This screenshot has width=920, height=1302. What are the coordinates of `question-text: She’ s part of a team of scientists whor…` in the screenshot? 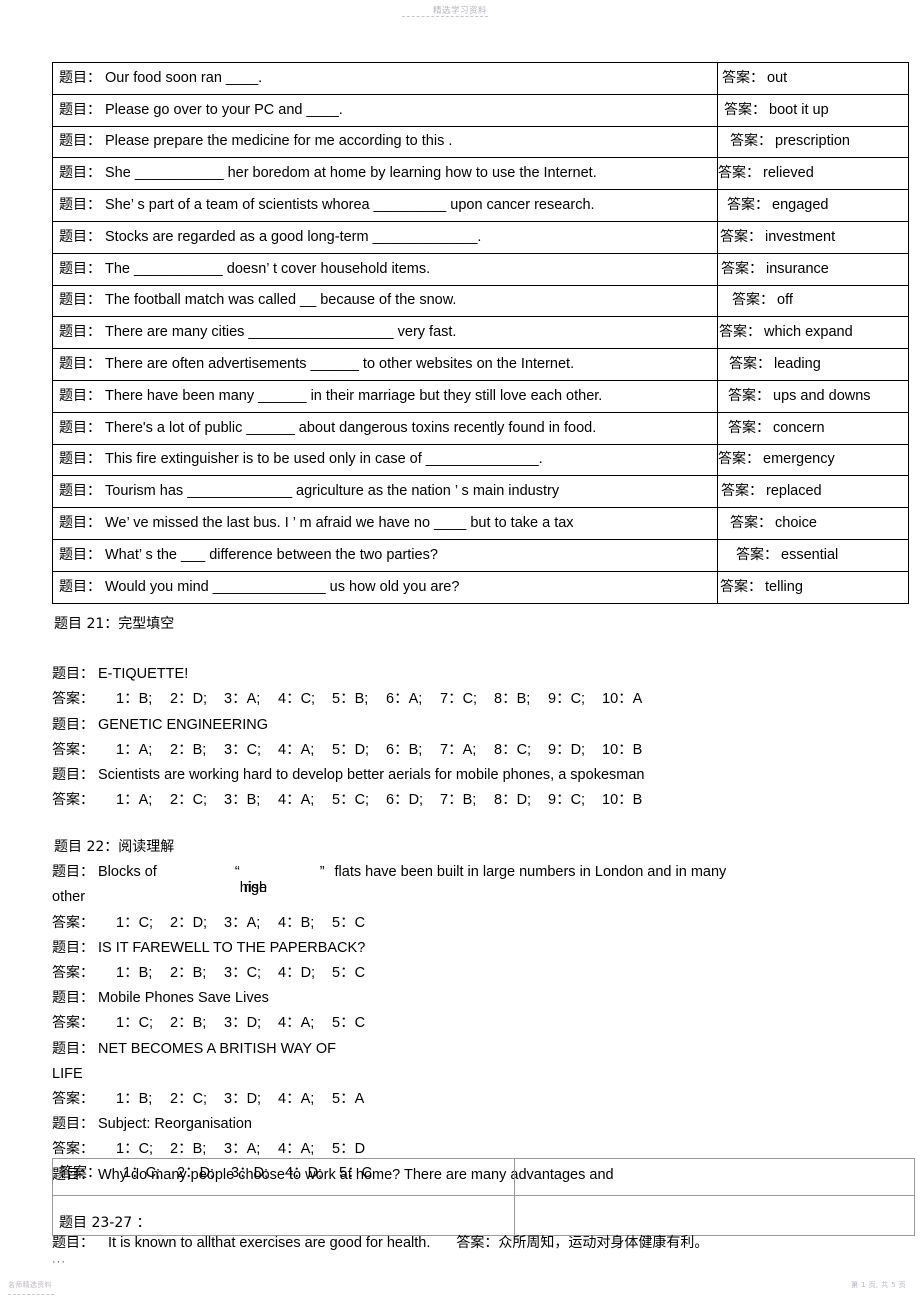 It's located at (350, 205).